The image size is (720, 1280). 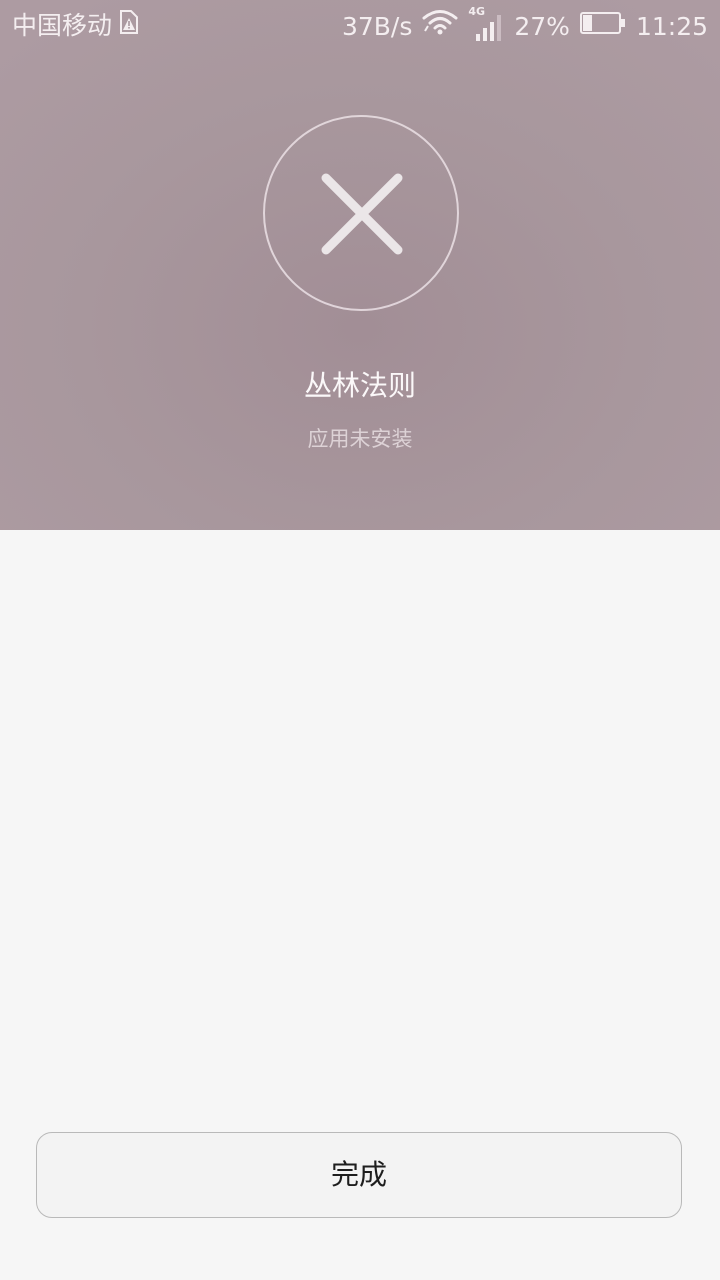 What do you see at coordinates (542, 26) in the screenshot?
I see `battery-percent-label: 27%` at bounding box center [542, 26].